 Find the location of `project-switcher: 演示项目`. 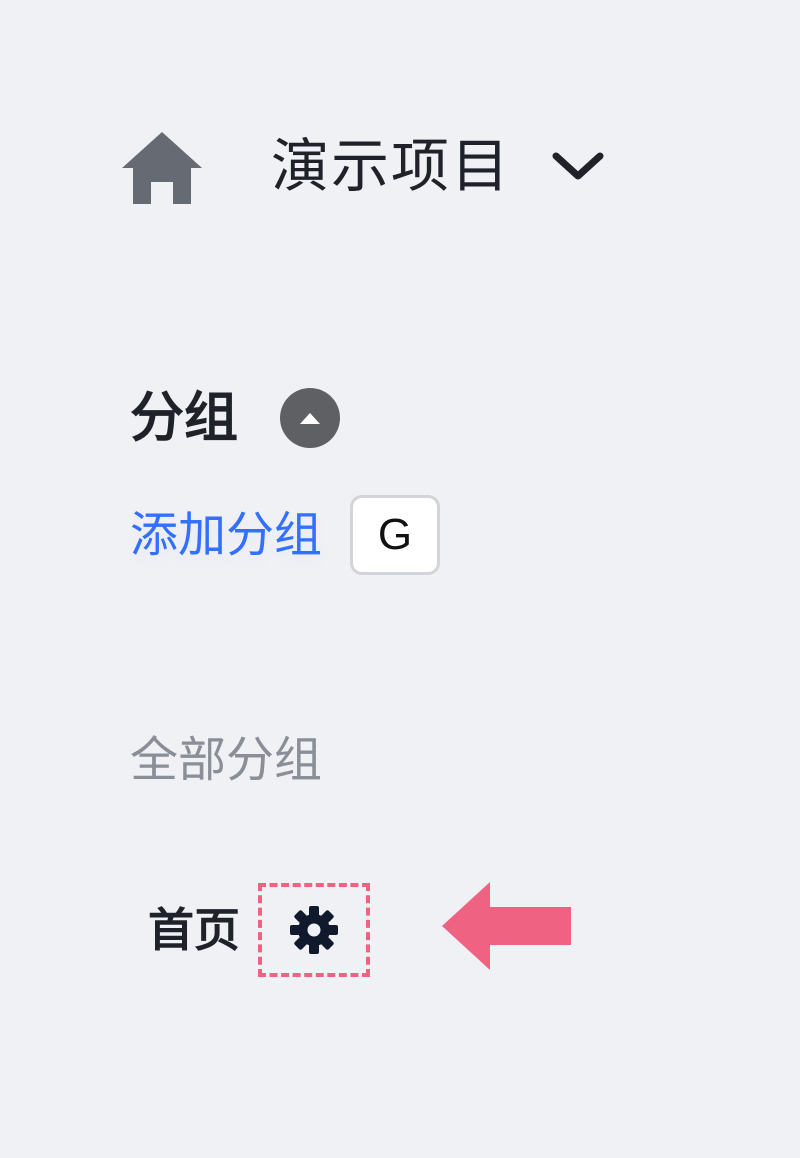

project-switcher: 演示项目 is located at coordinates (368, 166).